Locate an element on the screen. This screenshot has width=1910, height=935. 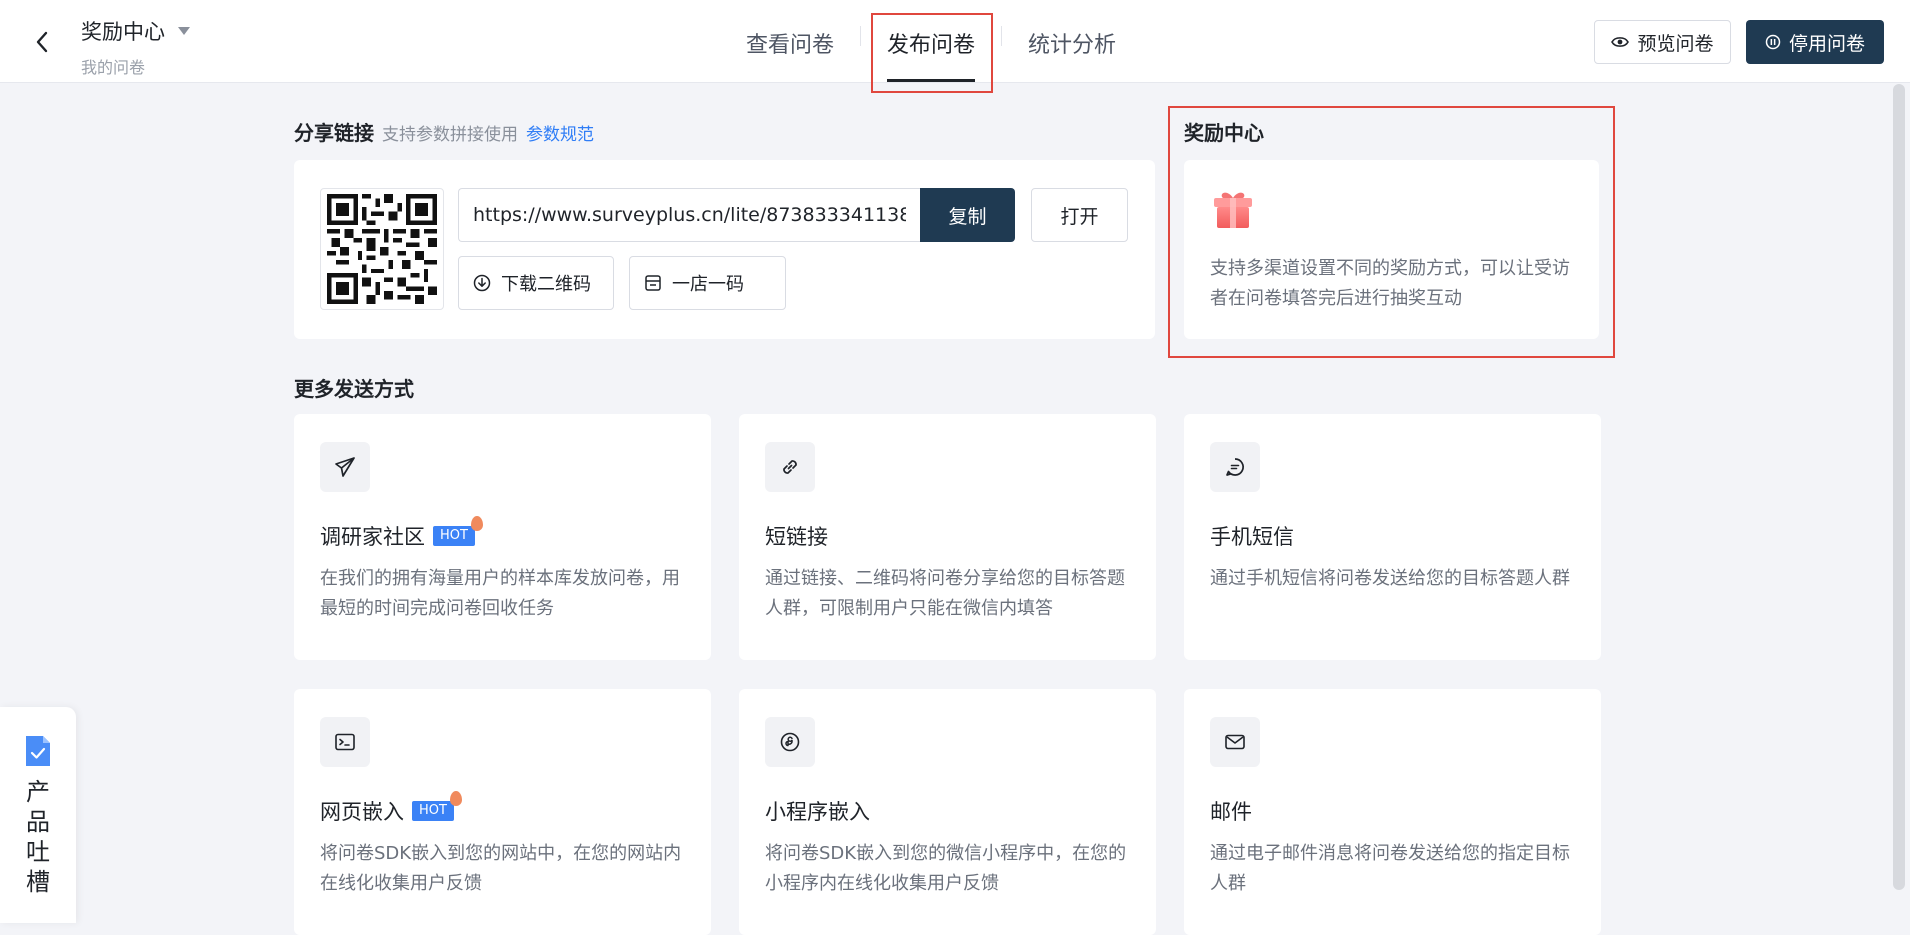
stop-survey-button: 停用问卷 is located at coordinates (1815, 42).